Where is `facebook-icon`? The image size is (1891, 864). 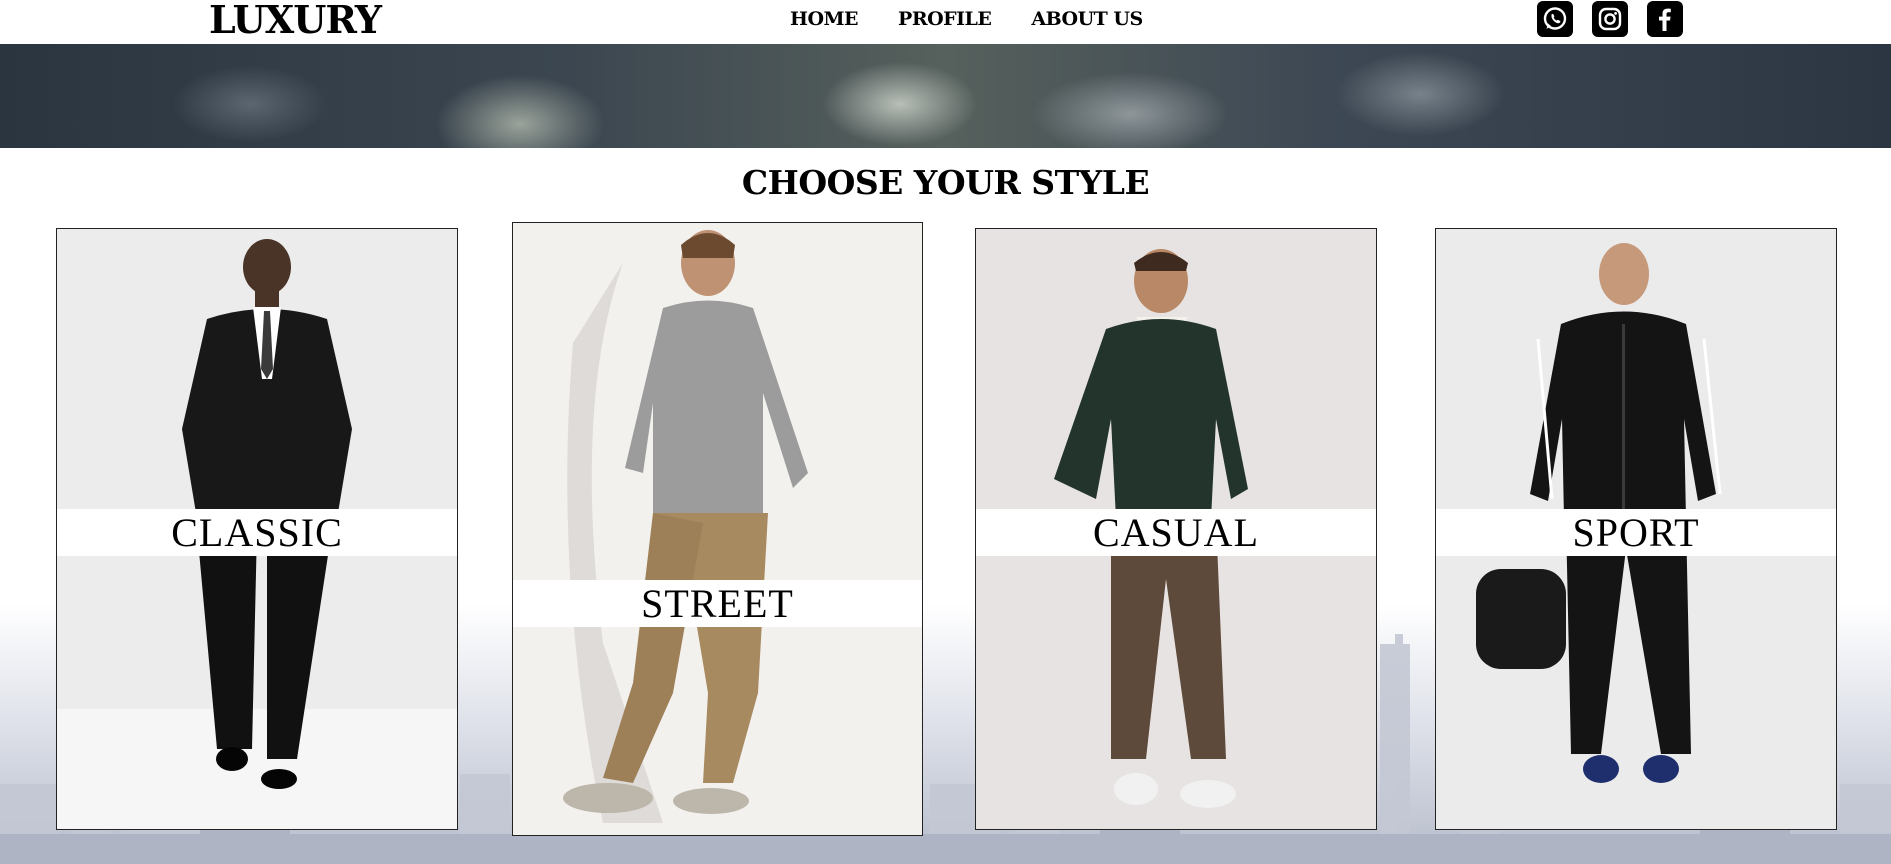
facebook-icon is located at coordinates (1665, 19).